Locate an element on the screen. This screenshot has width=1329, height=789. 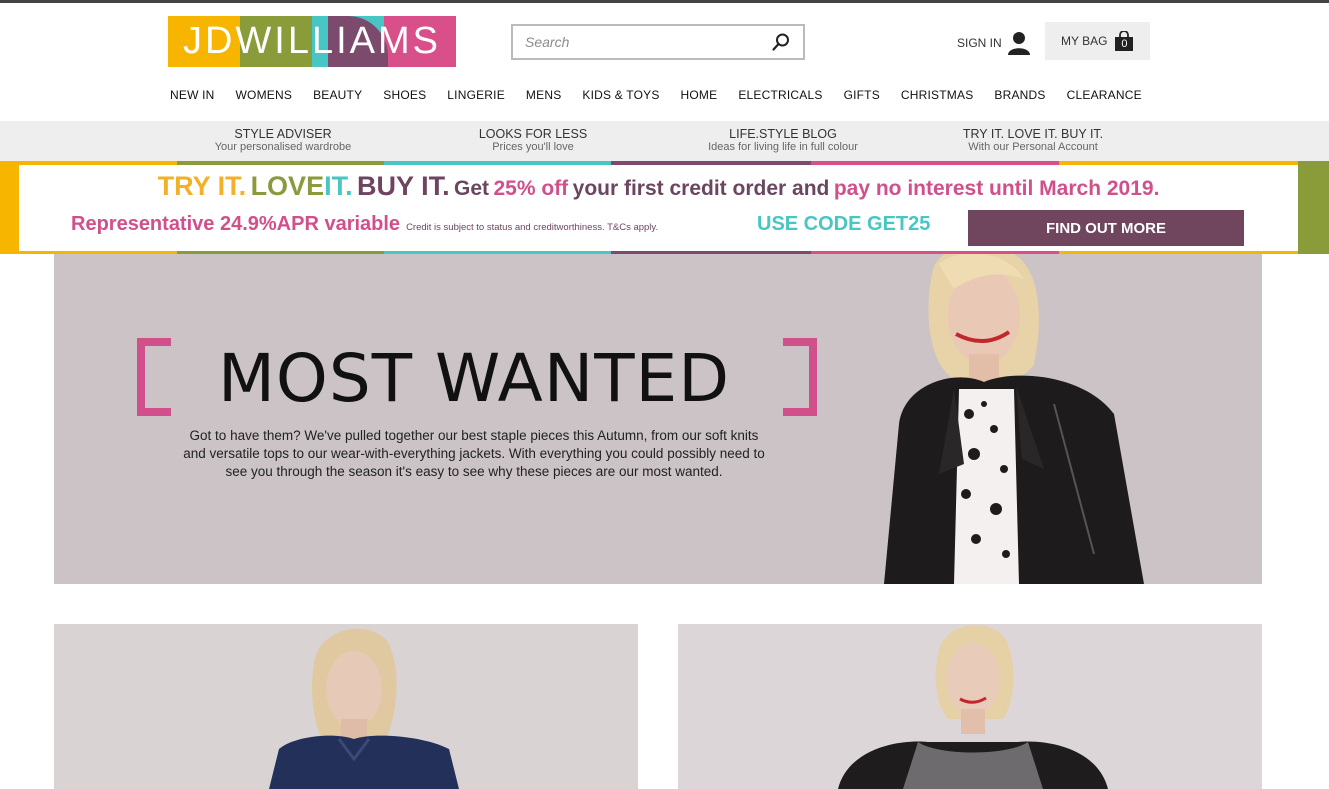
subnav-title: TRY IT. LOVE IT. BUY IT. is located at coordinates (1033, 134).